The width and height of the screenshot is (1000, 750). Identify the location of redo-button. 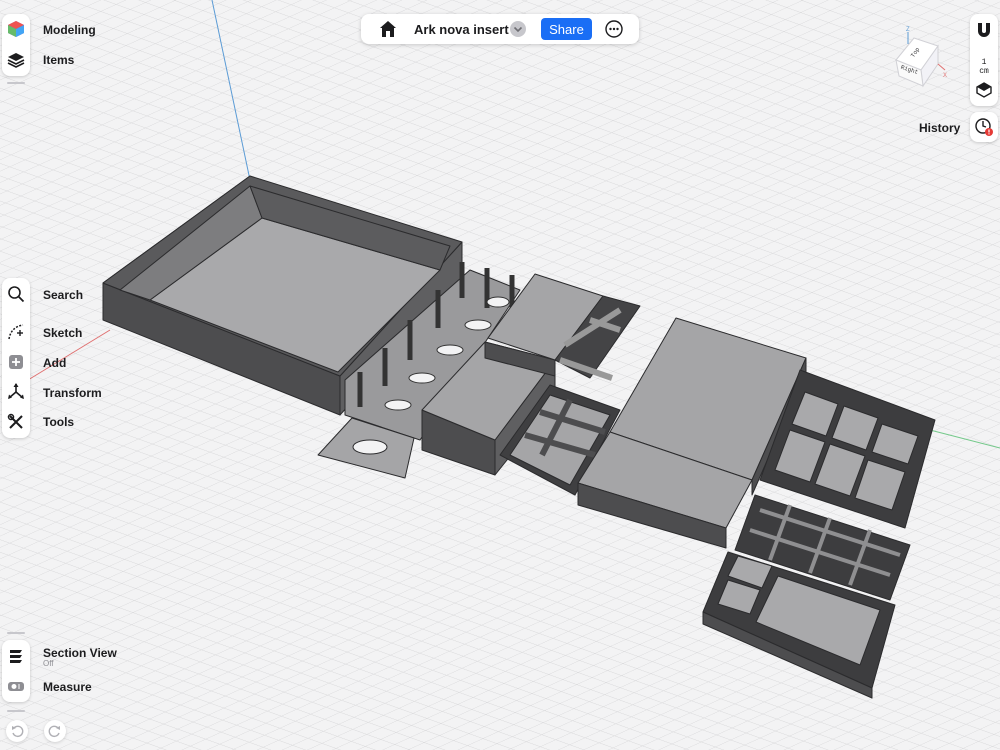
(55, 731).